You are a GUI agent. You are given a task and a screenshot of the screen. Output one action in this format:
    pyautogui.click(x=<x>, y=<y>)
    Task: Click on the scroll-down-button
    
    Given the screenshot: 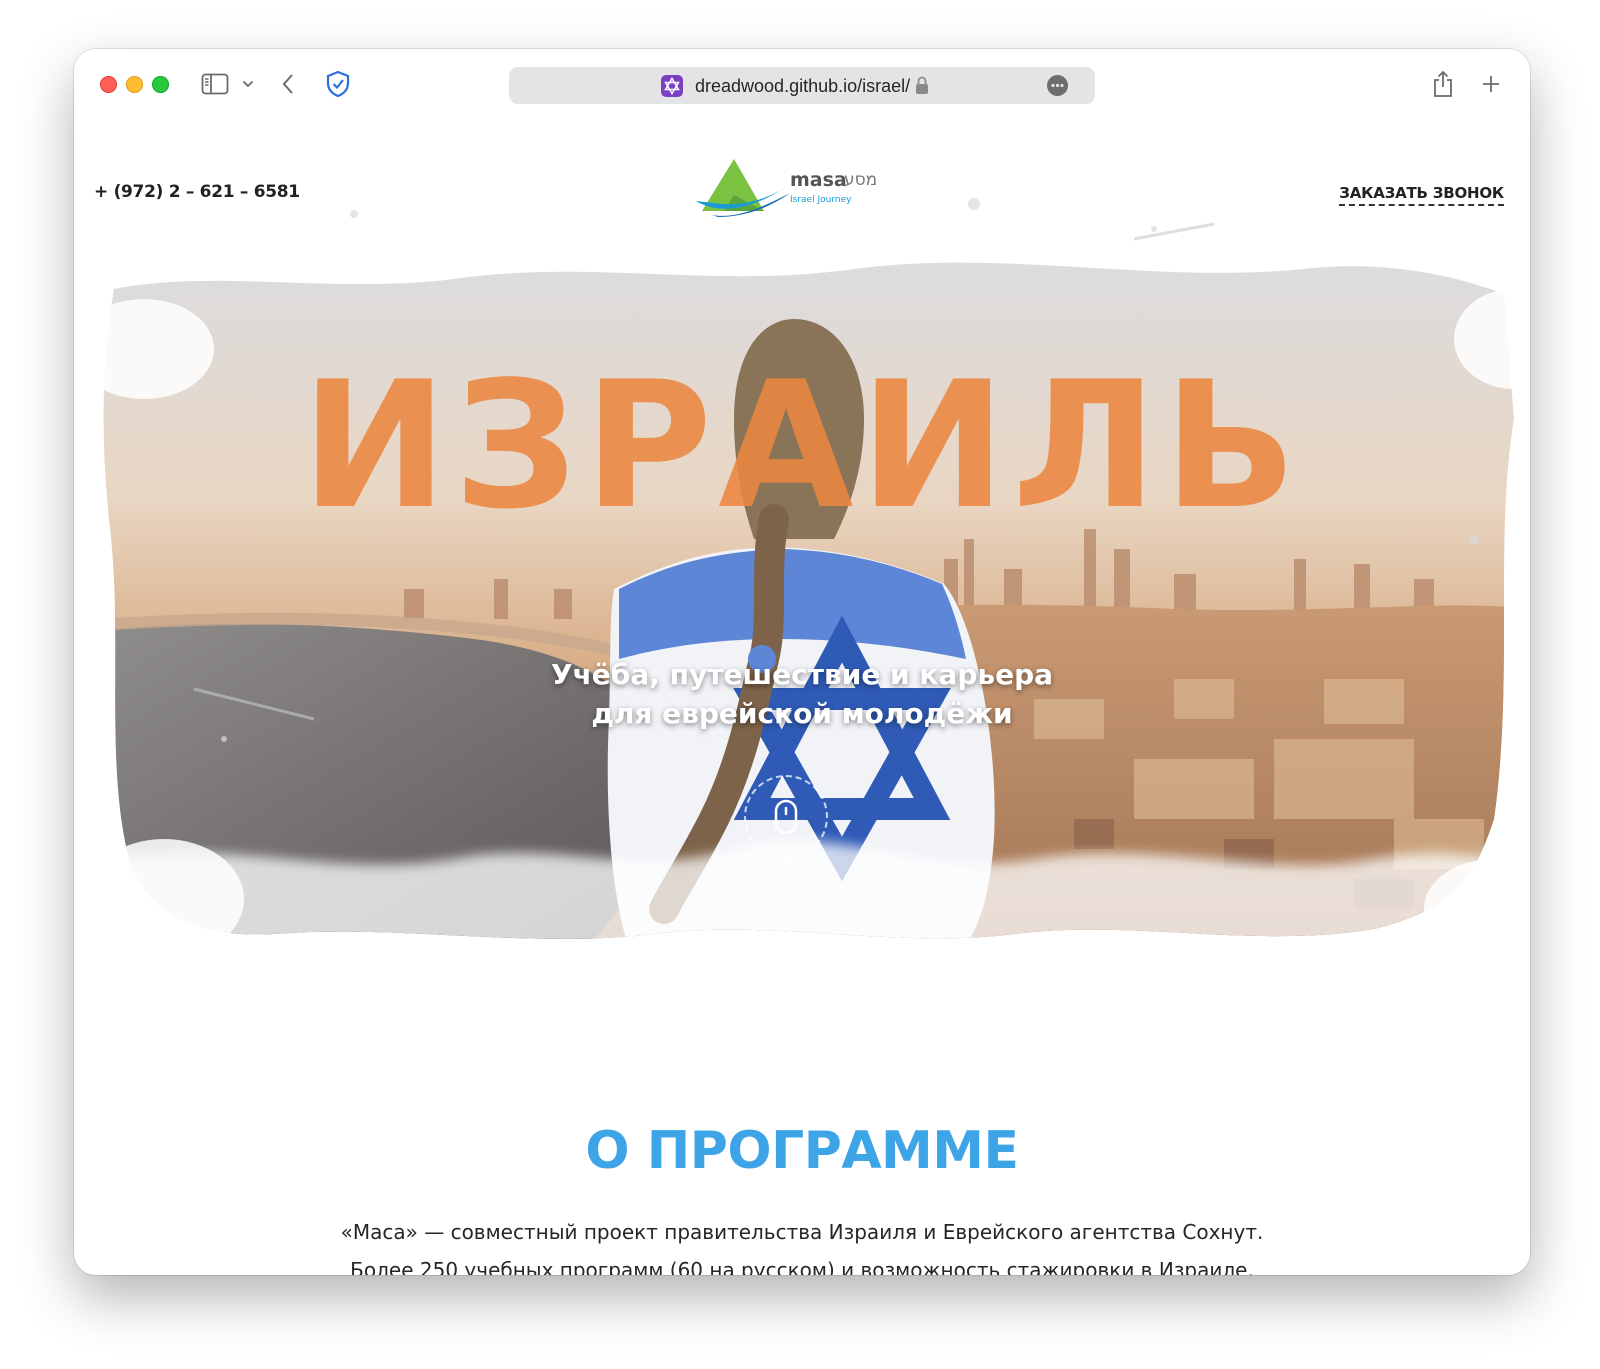 What is the action you would take?
    pyautogui.click(x=786, y=817)
    